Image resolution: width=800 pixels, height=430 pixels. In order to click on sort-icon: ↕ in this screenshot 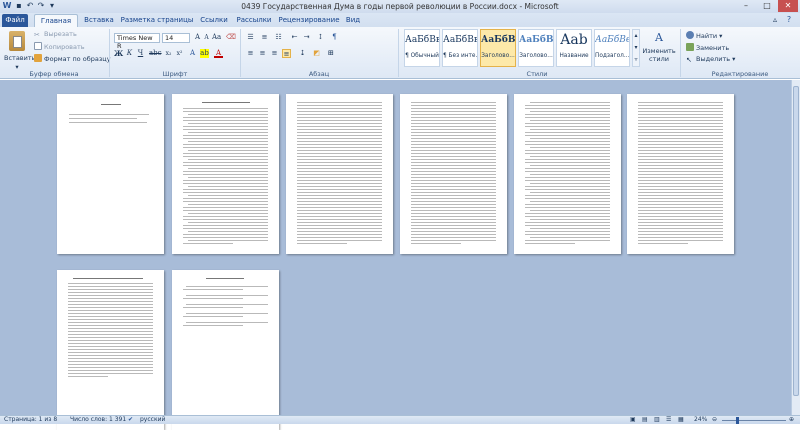, I will do `click(320, 37)`.